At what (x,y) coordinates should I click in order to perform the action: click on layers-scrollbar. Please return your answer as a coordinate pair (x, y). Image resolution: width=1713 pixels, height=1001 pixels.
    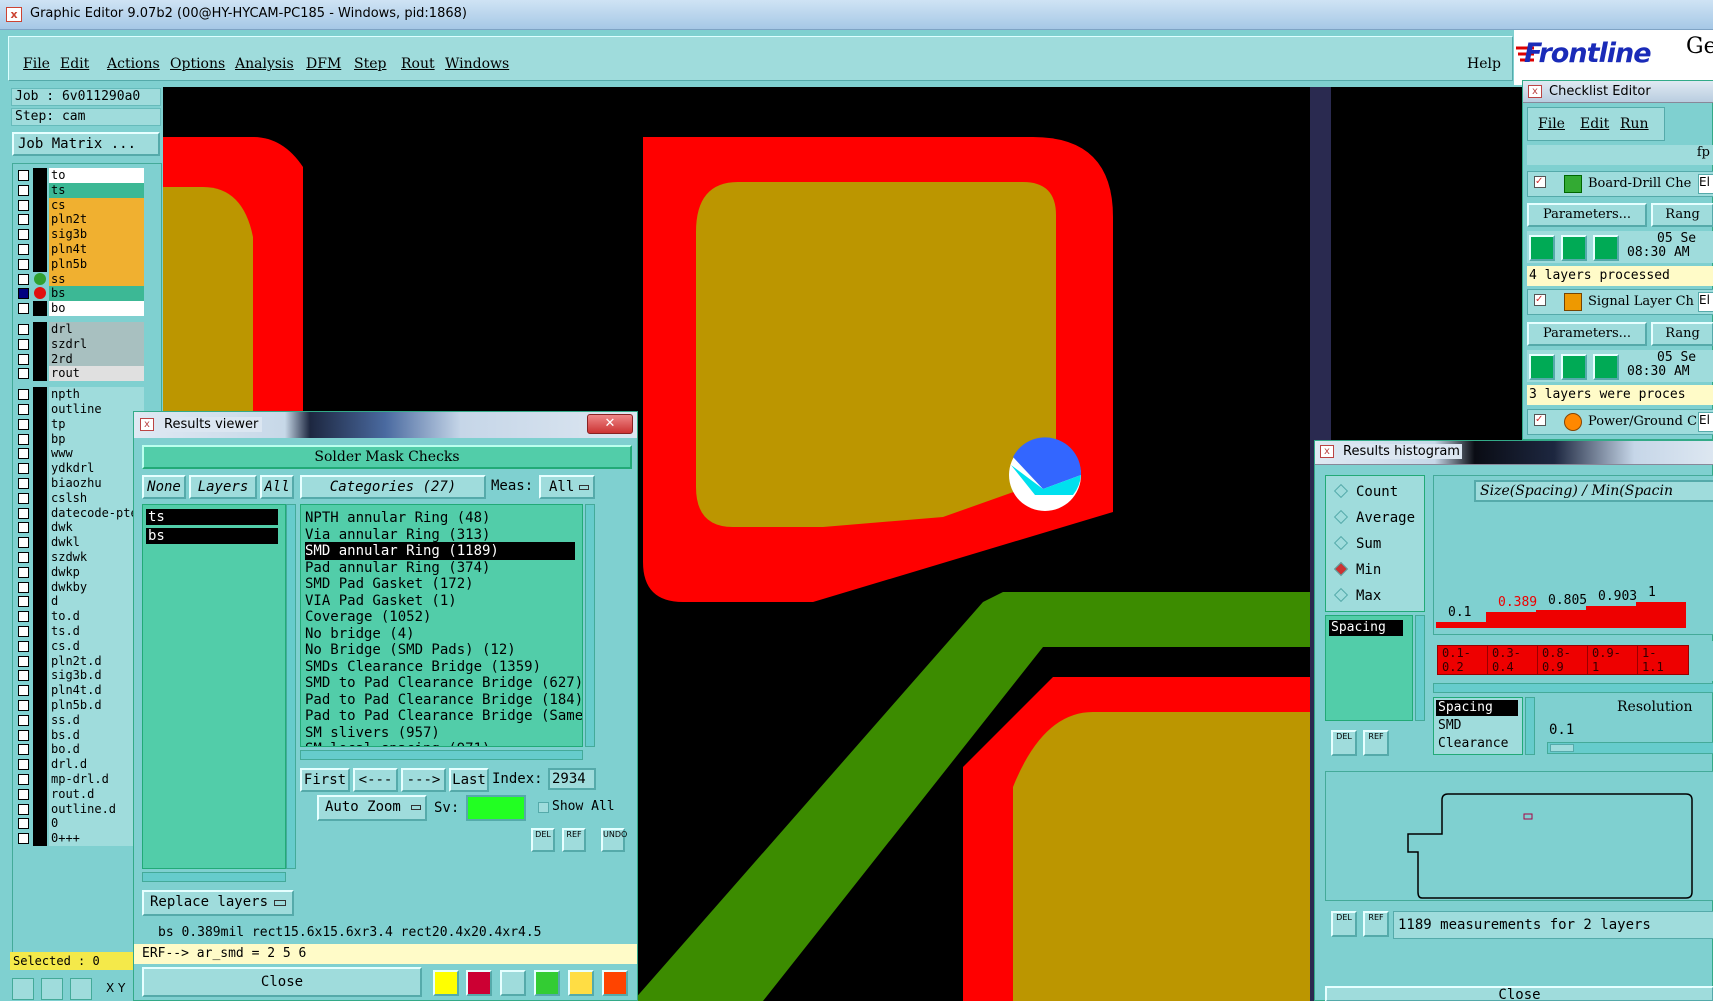
    Looking at the image, I should click on (291, 686).